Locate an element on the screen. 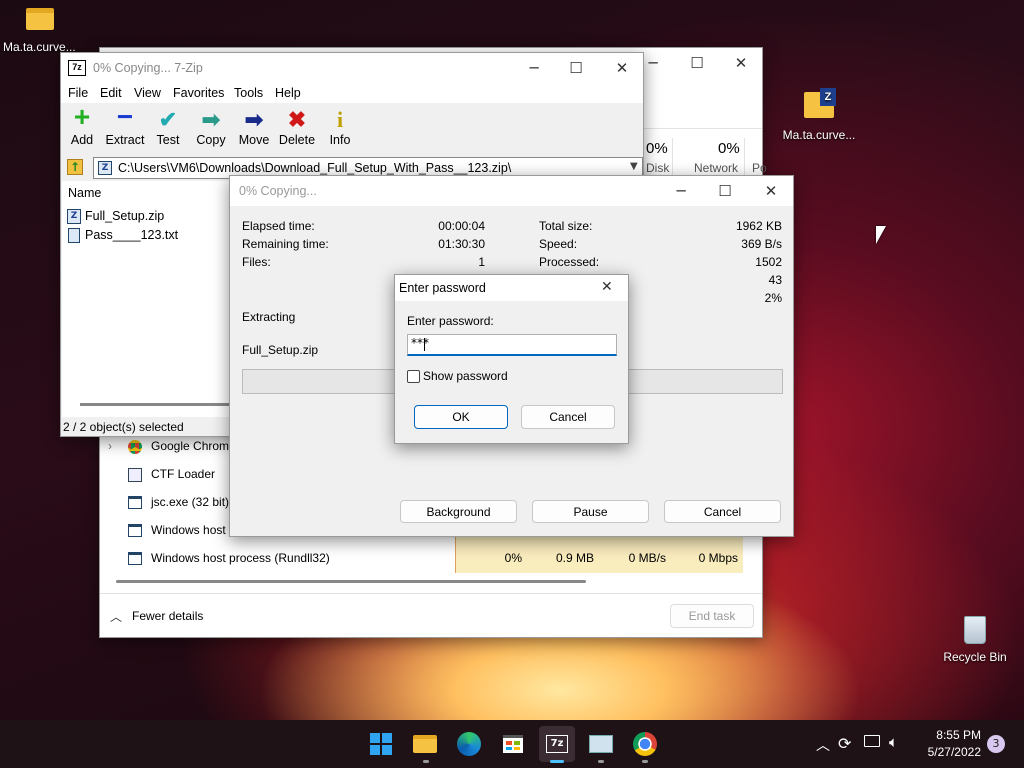 The height and width of the screenshot is (768, 1024). background-button: Background is located at coordinates (458, 511).